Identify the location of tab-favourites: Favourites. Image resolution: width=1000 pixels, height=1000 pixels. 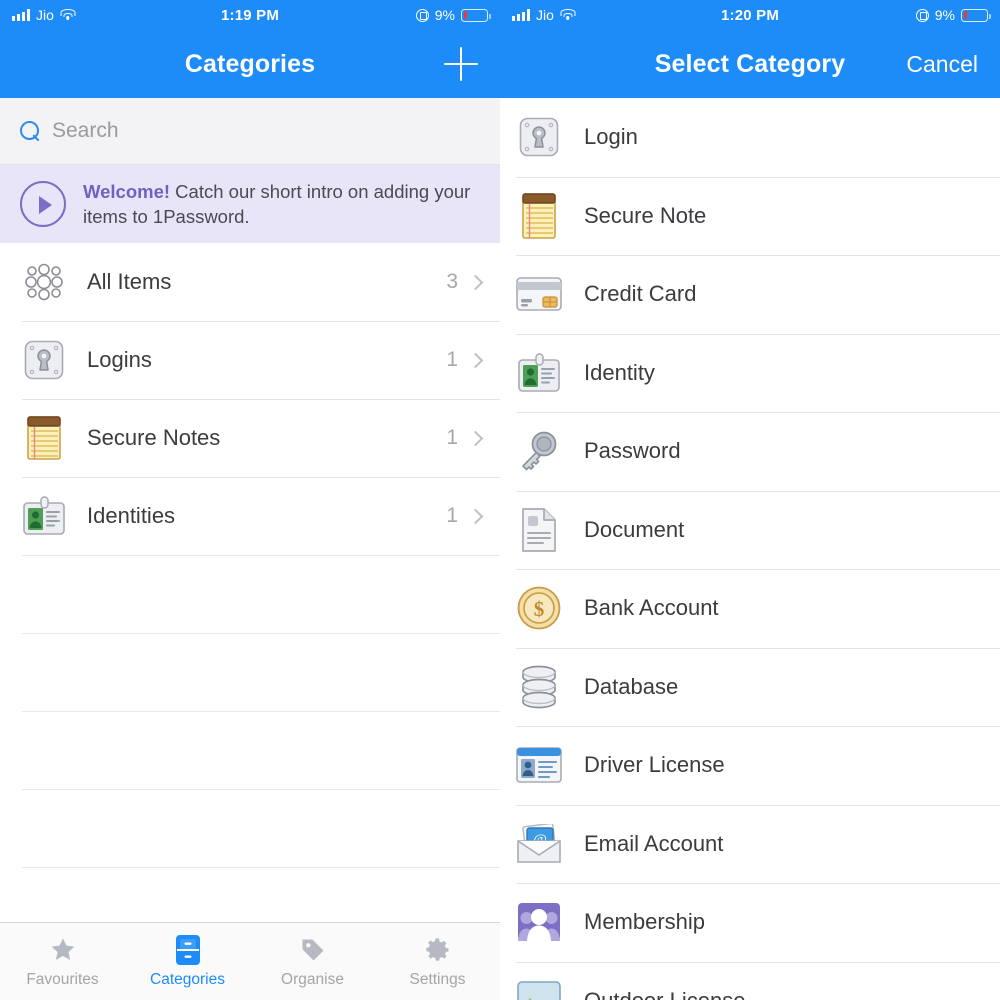
(62, 961).